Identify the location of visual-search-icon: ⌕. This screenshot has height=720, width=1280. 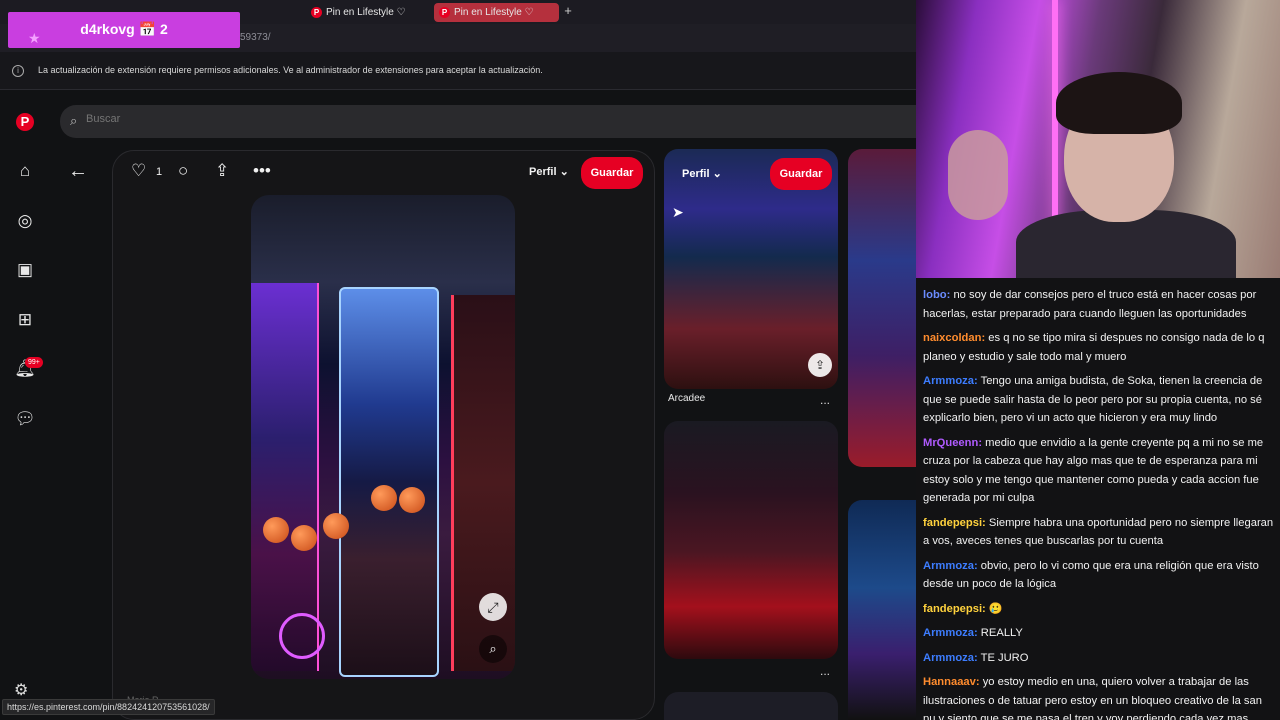
(493, 649).